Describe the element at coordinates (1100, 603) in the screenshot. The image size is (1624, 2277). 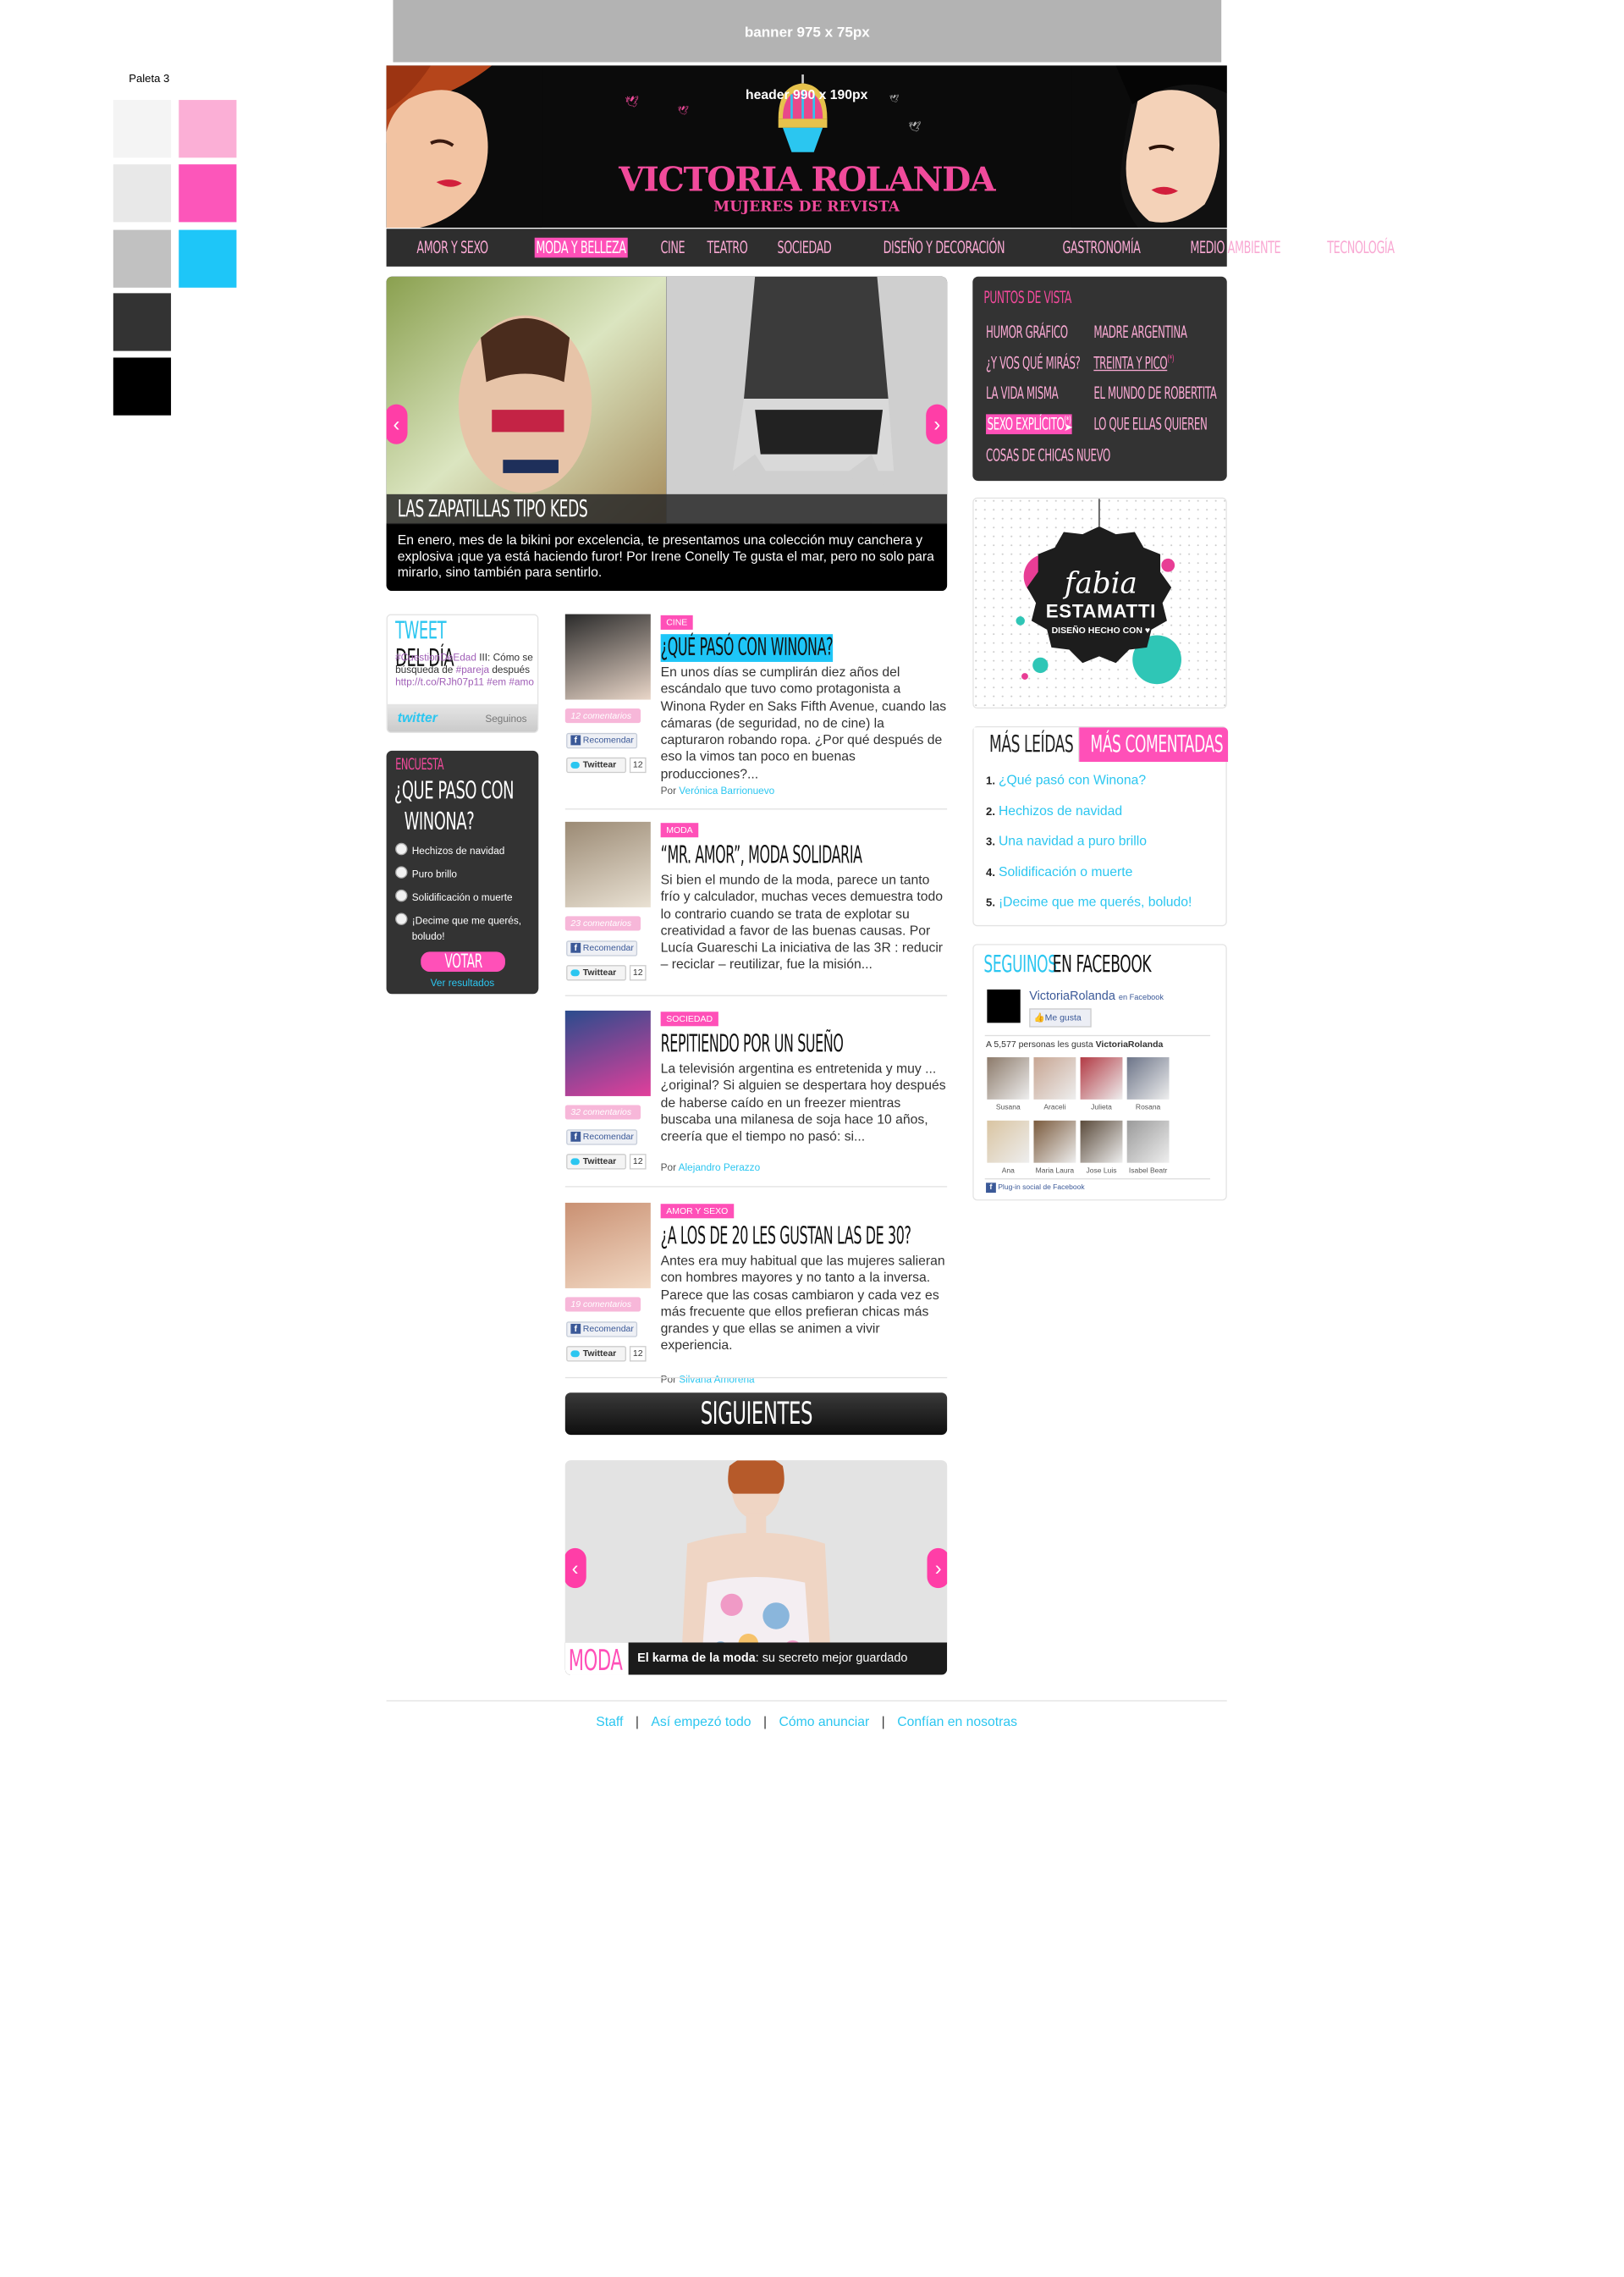
I see `ad-fabia-estamatti: fabia ESTAMATTI DISEÑO HECHO CON ♥` at that location.